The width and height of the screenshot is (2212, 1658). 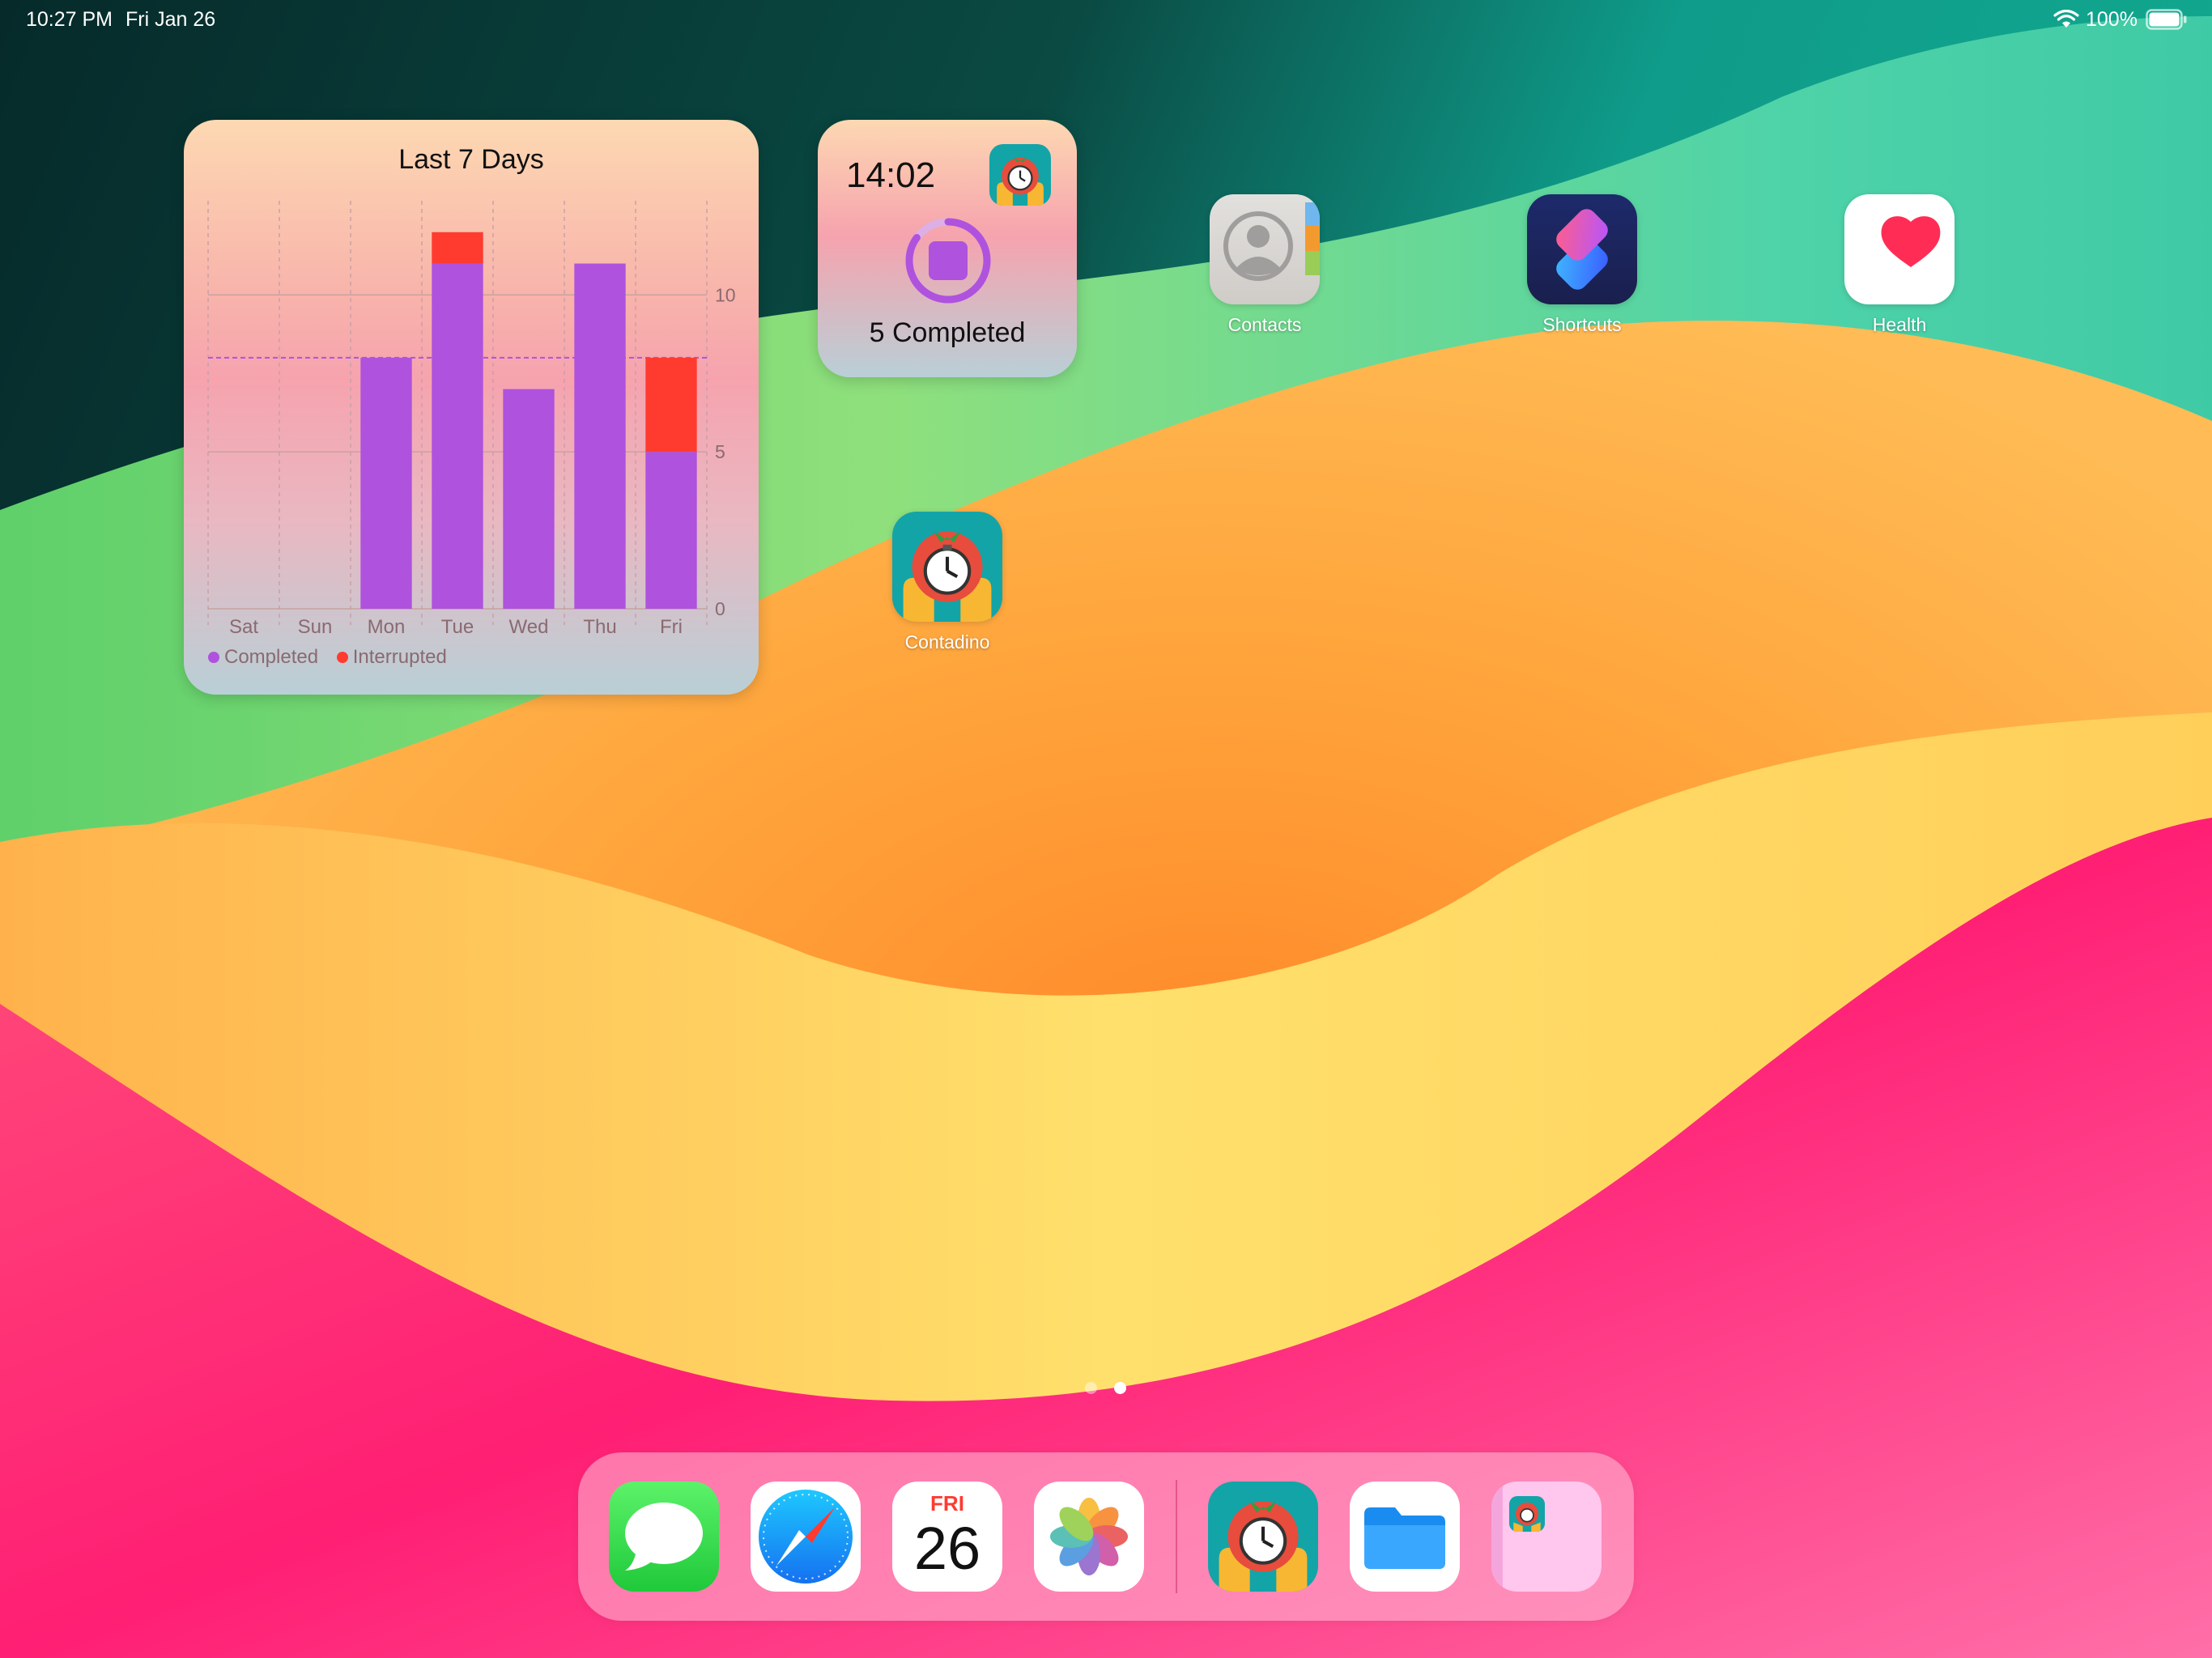 I want to click on chart-legend: Completed Interrupted, so click(x=328, y=657).